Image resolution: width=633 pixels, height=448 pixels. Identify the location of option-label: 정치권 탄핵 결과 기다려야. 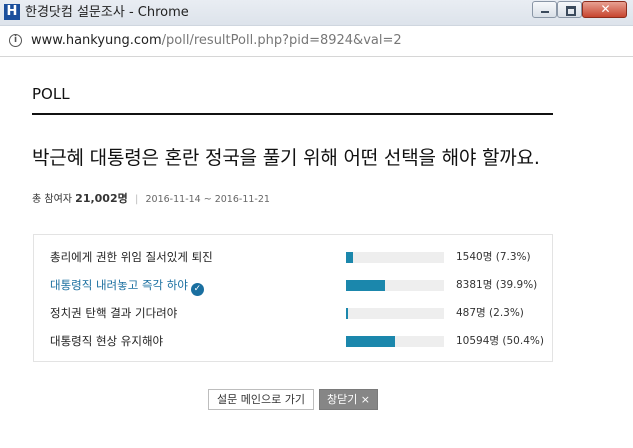
(113, 313).